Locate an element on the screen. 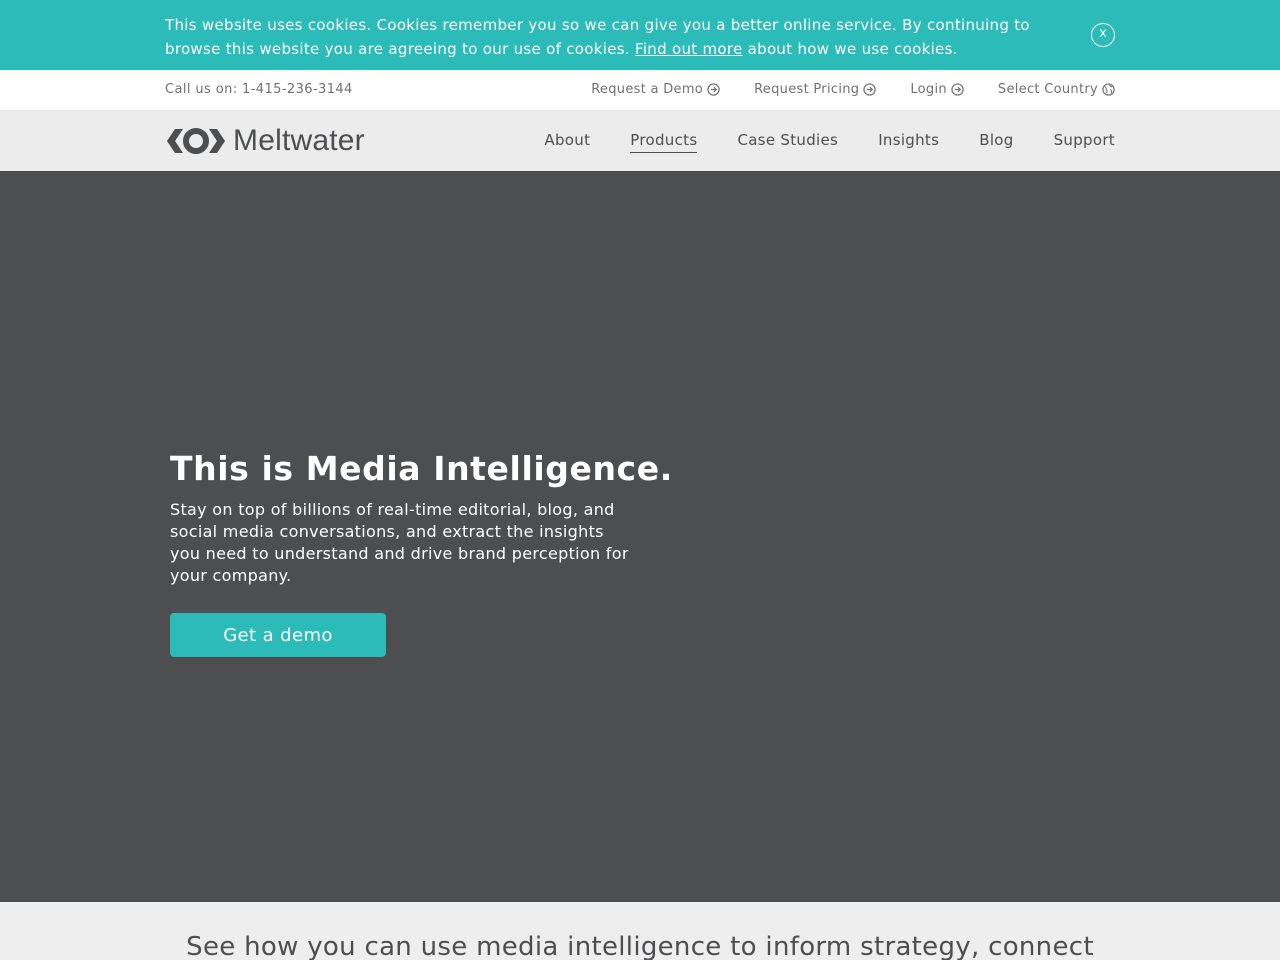  phone-number: Call us on: 1-415-236-3144 is located at coordinates (259, 89).